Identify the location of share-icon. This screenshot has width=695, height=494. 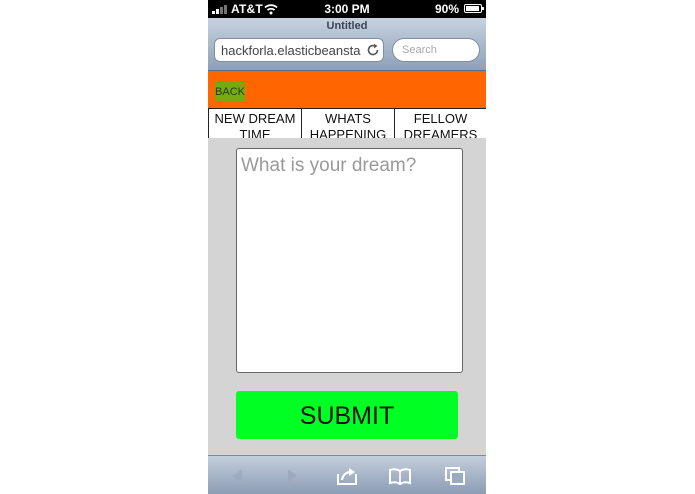
(347, 476).